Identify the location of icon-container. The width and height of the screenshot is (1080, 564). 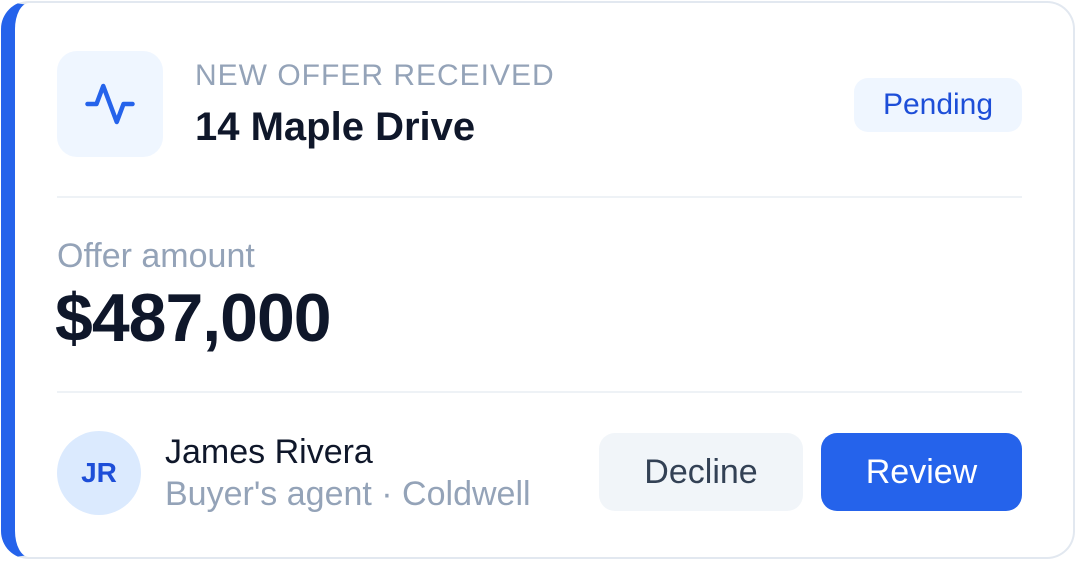
(110, 104).